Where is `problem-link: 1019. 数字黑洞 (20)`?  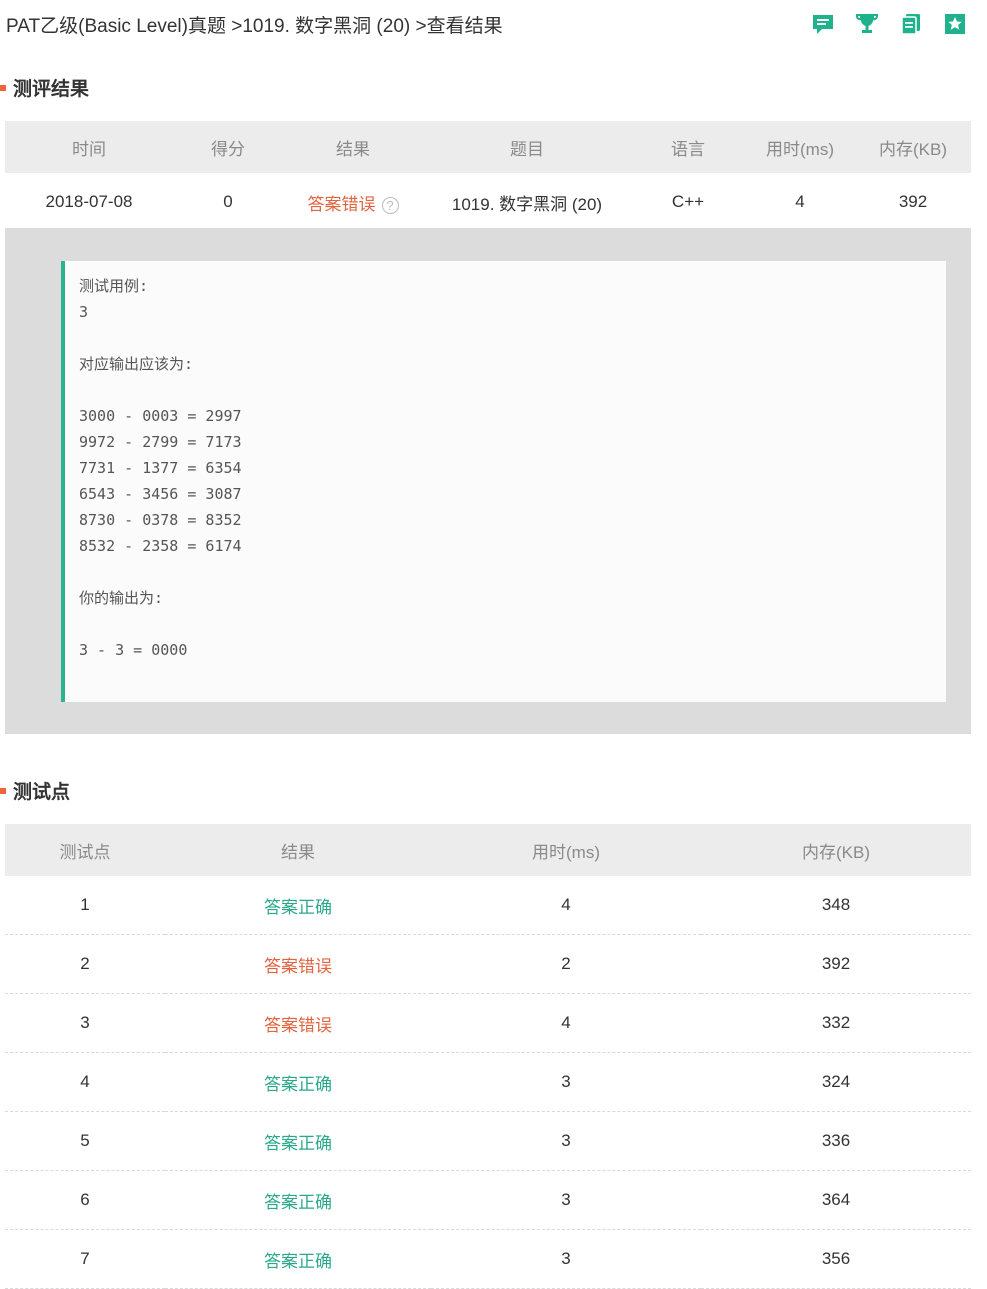 problem-link: 1019. 数字黑洞 (20) is located at coordinates (527, 204).